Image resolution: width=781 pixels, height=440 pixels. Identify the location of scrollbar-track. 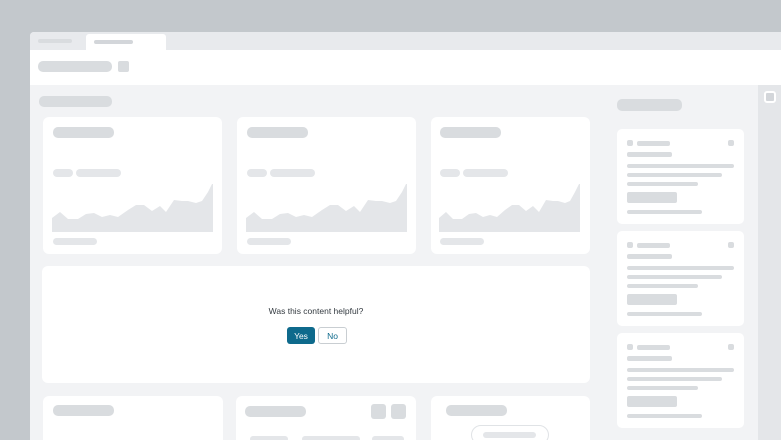
(769, 262).